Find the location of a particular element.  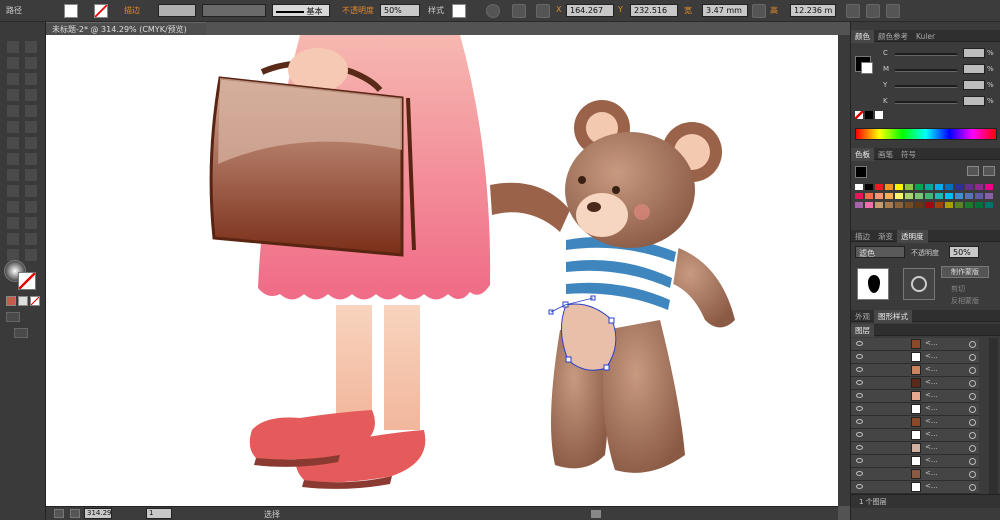

tab-color-guide: 颜色参考 is located at coordinates (893, 36).